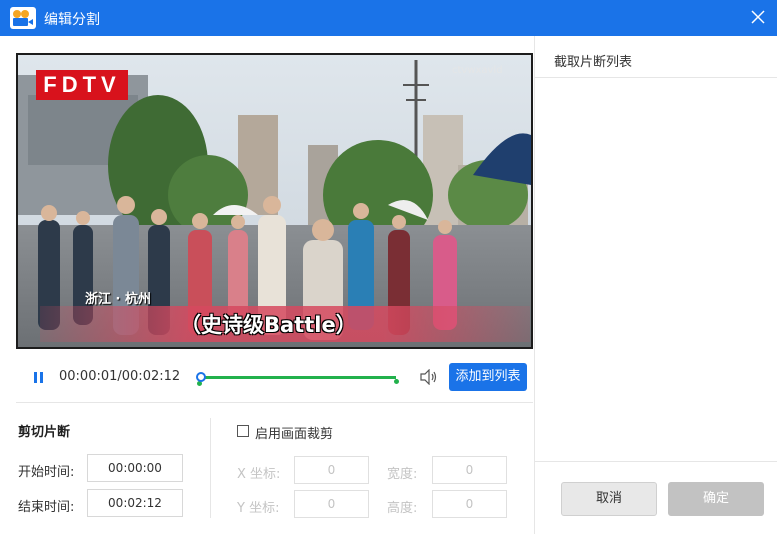 This screenshot has width=777, height=534. What do you see at coordinates (72, 20) in the screenshot?
I see `window-title: 编辑分割` at bounding box center [72, 20].